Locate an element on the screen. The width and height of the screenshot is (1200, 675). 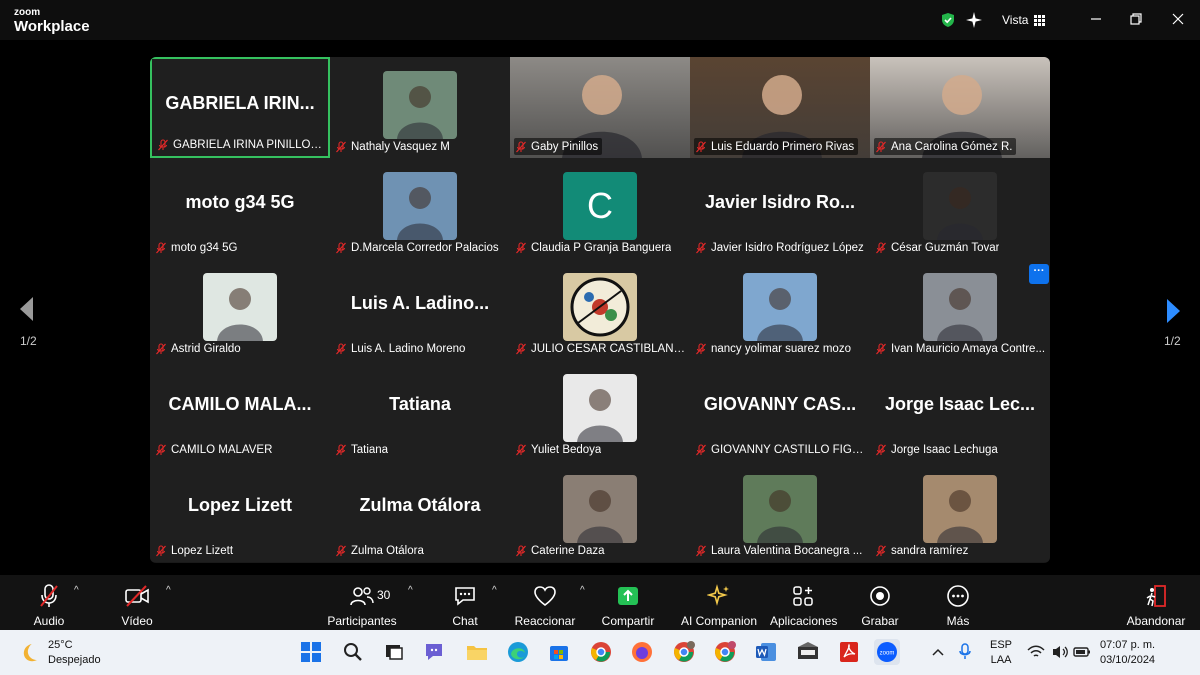
more-icon is located at coordinates (958, 596).